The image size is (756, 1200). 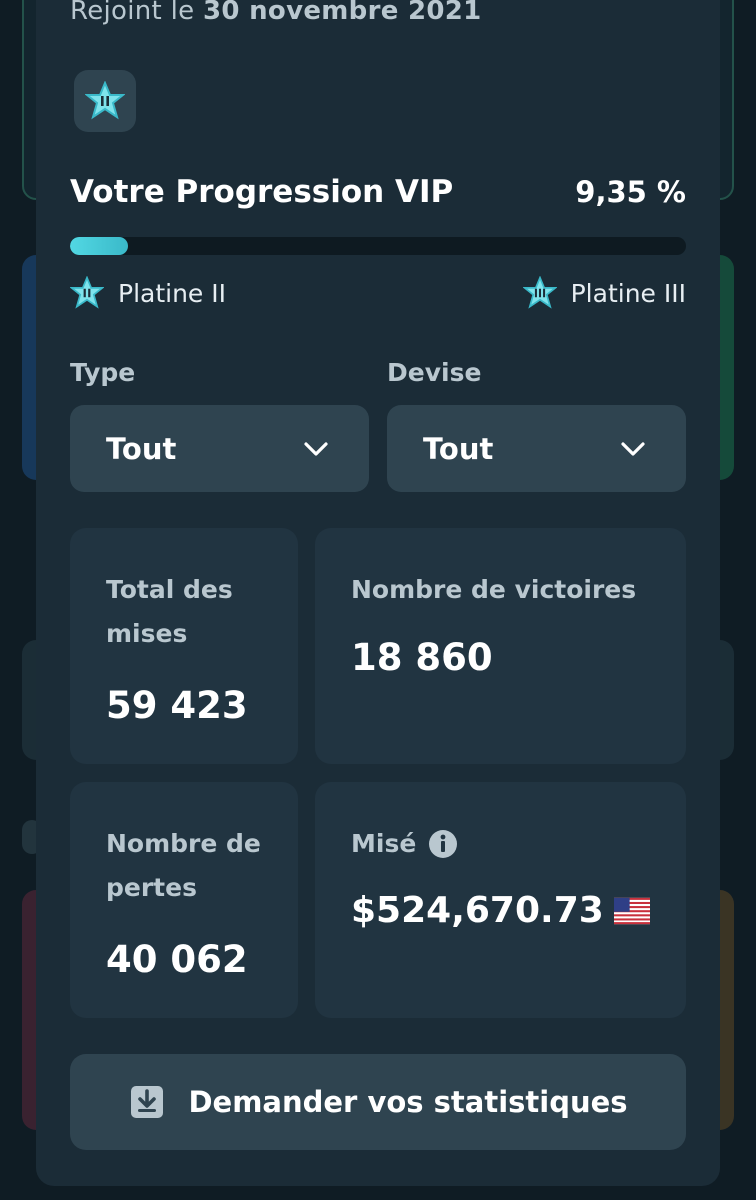 I want to click on losses-value: 40 062, so click(x=177, y=959).